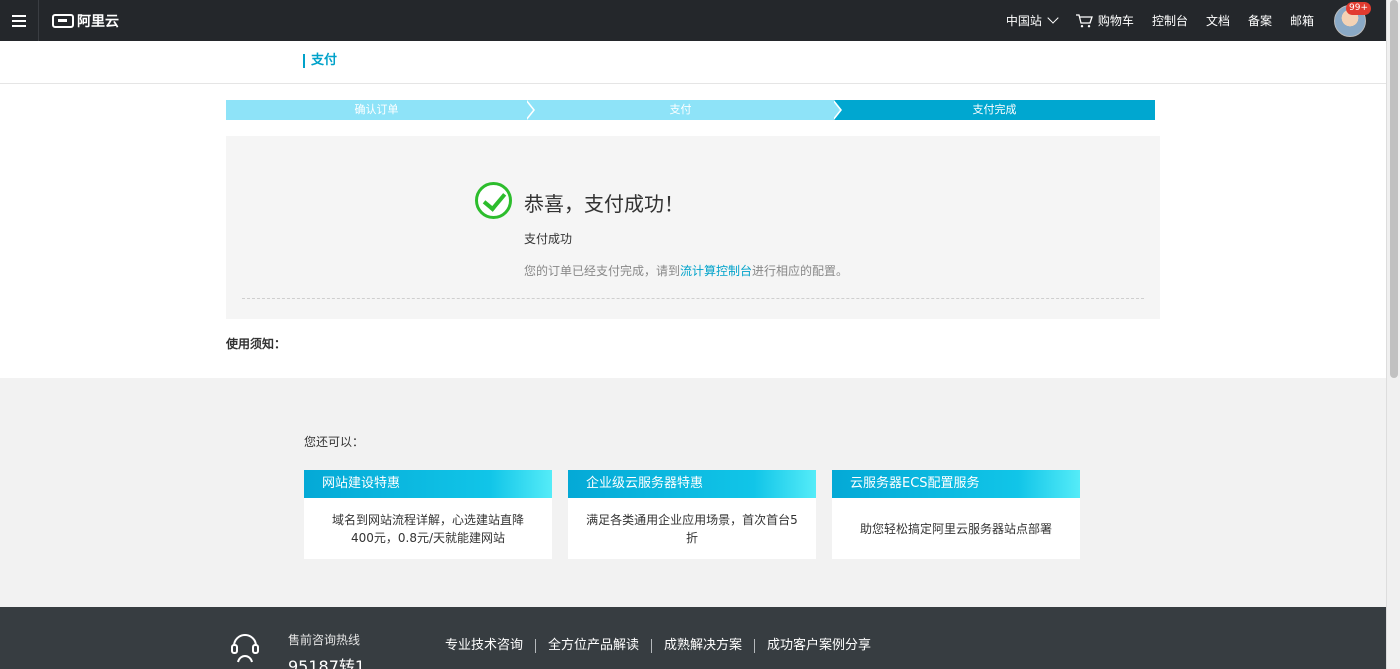  I want to click on menu-icon, so click(19, 20).